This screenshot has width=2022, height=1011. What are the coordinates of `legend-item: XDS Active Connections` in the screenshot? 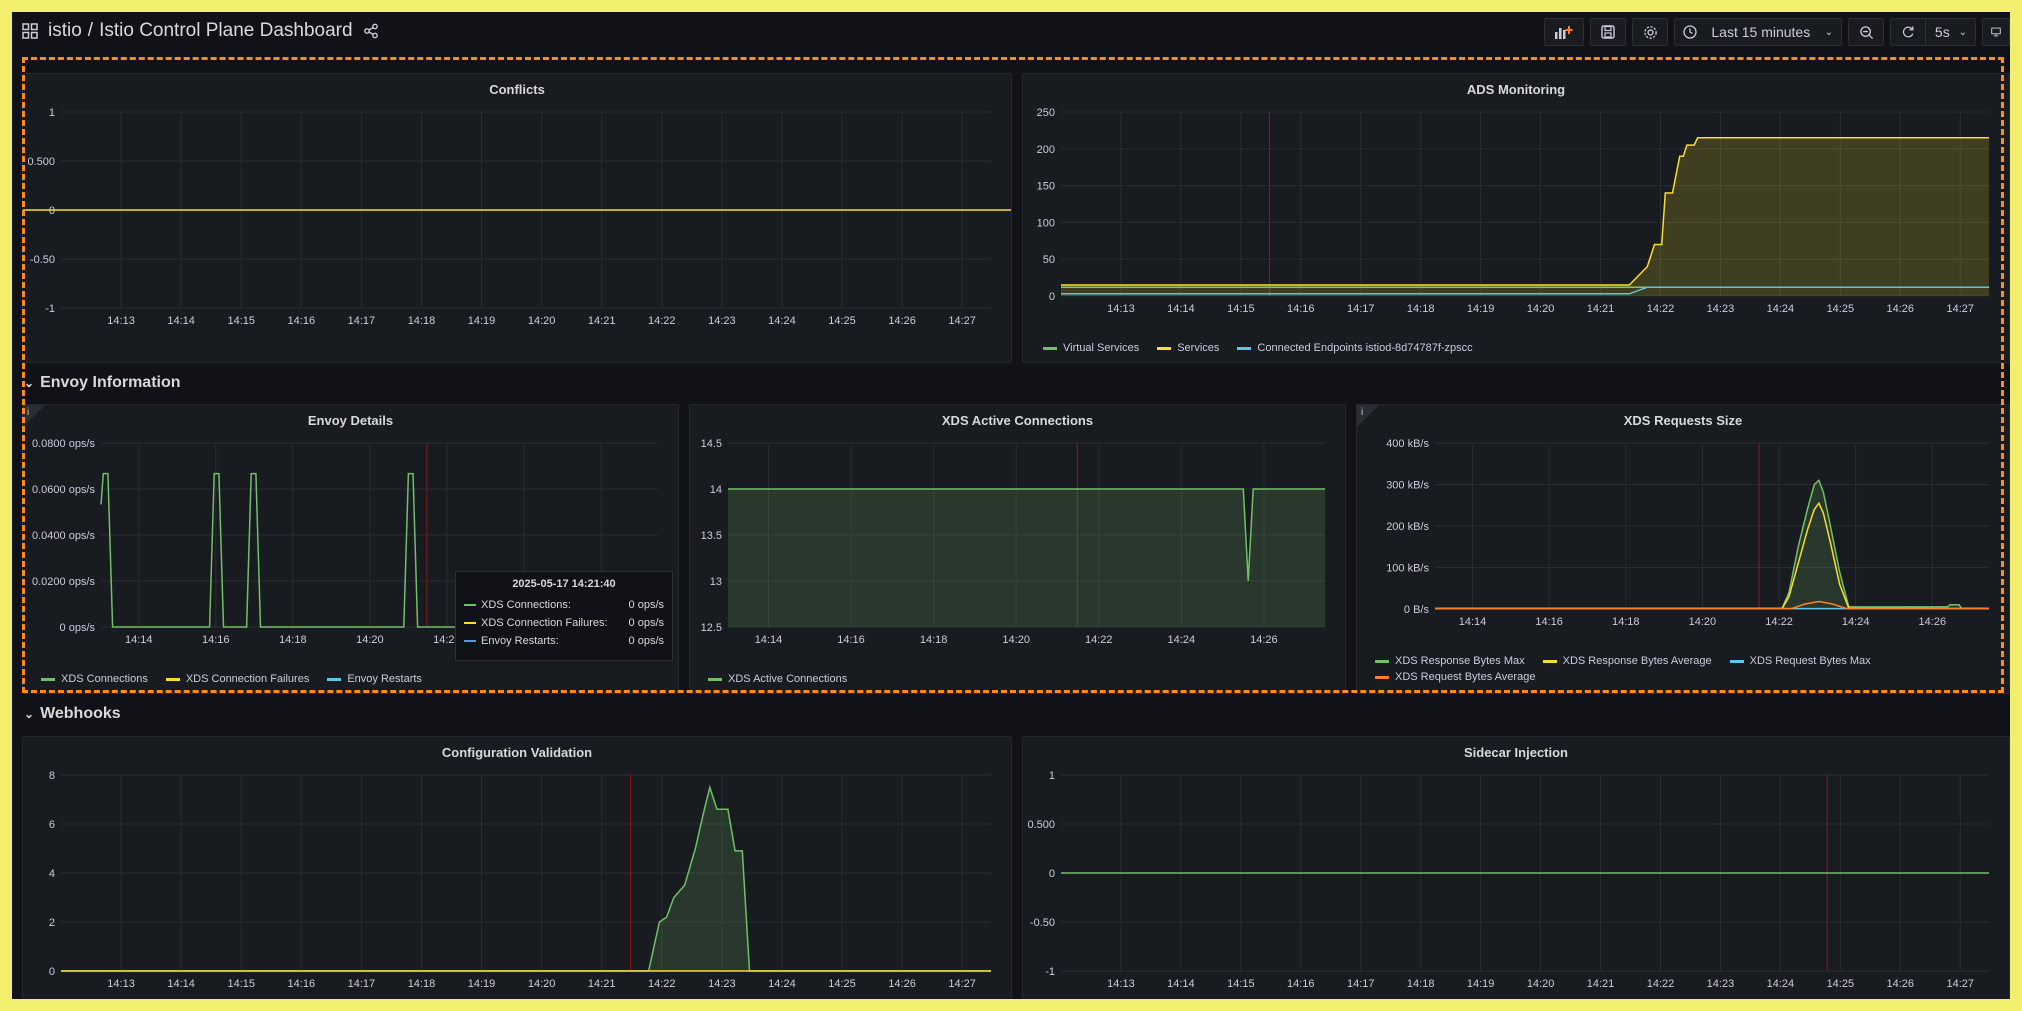 It's located at (777, 679).